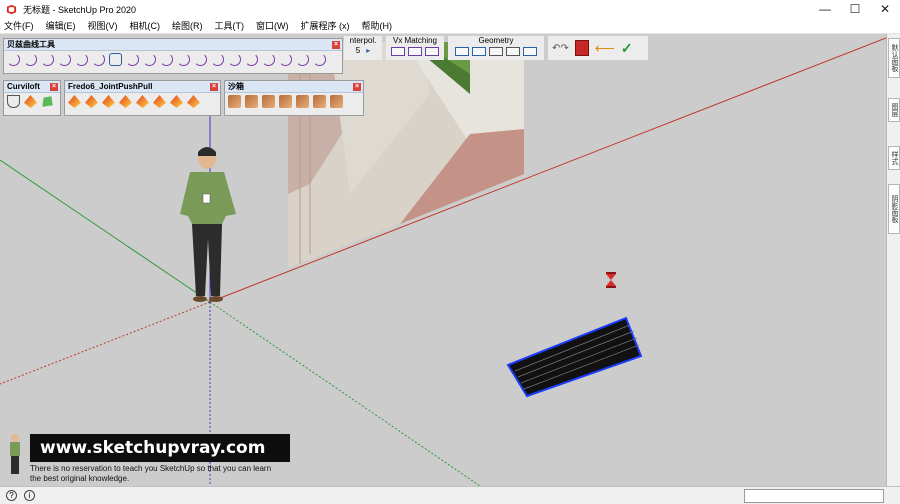  What do you see at coordinates (125, 101) in the screenshot?
I see `extrude-pushpull-icon` at bounding box center [125, 101].